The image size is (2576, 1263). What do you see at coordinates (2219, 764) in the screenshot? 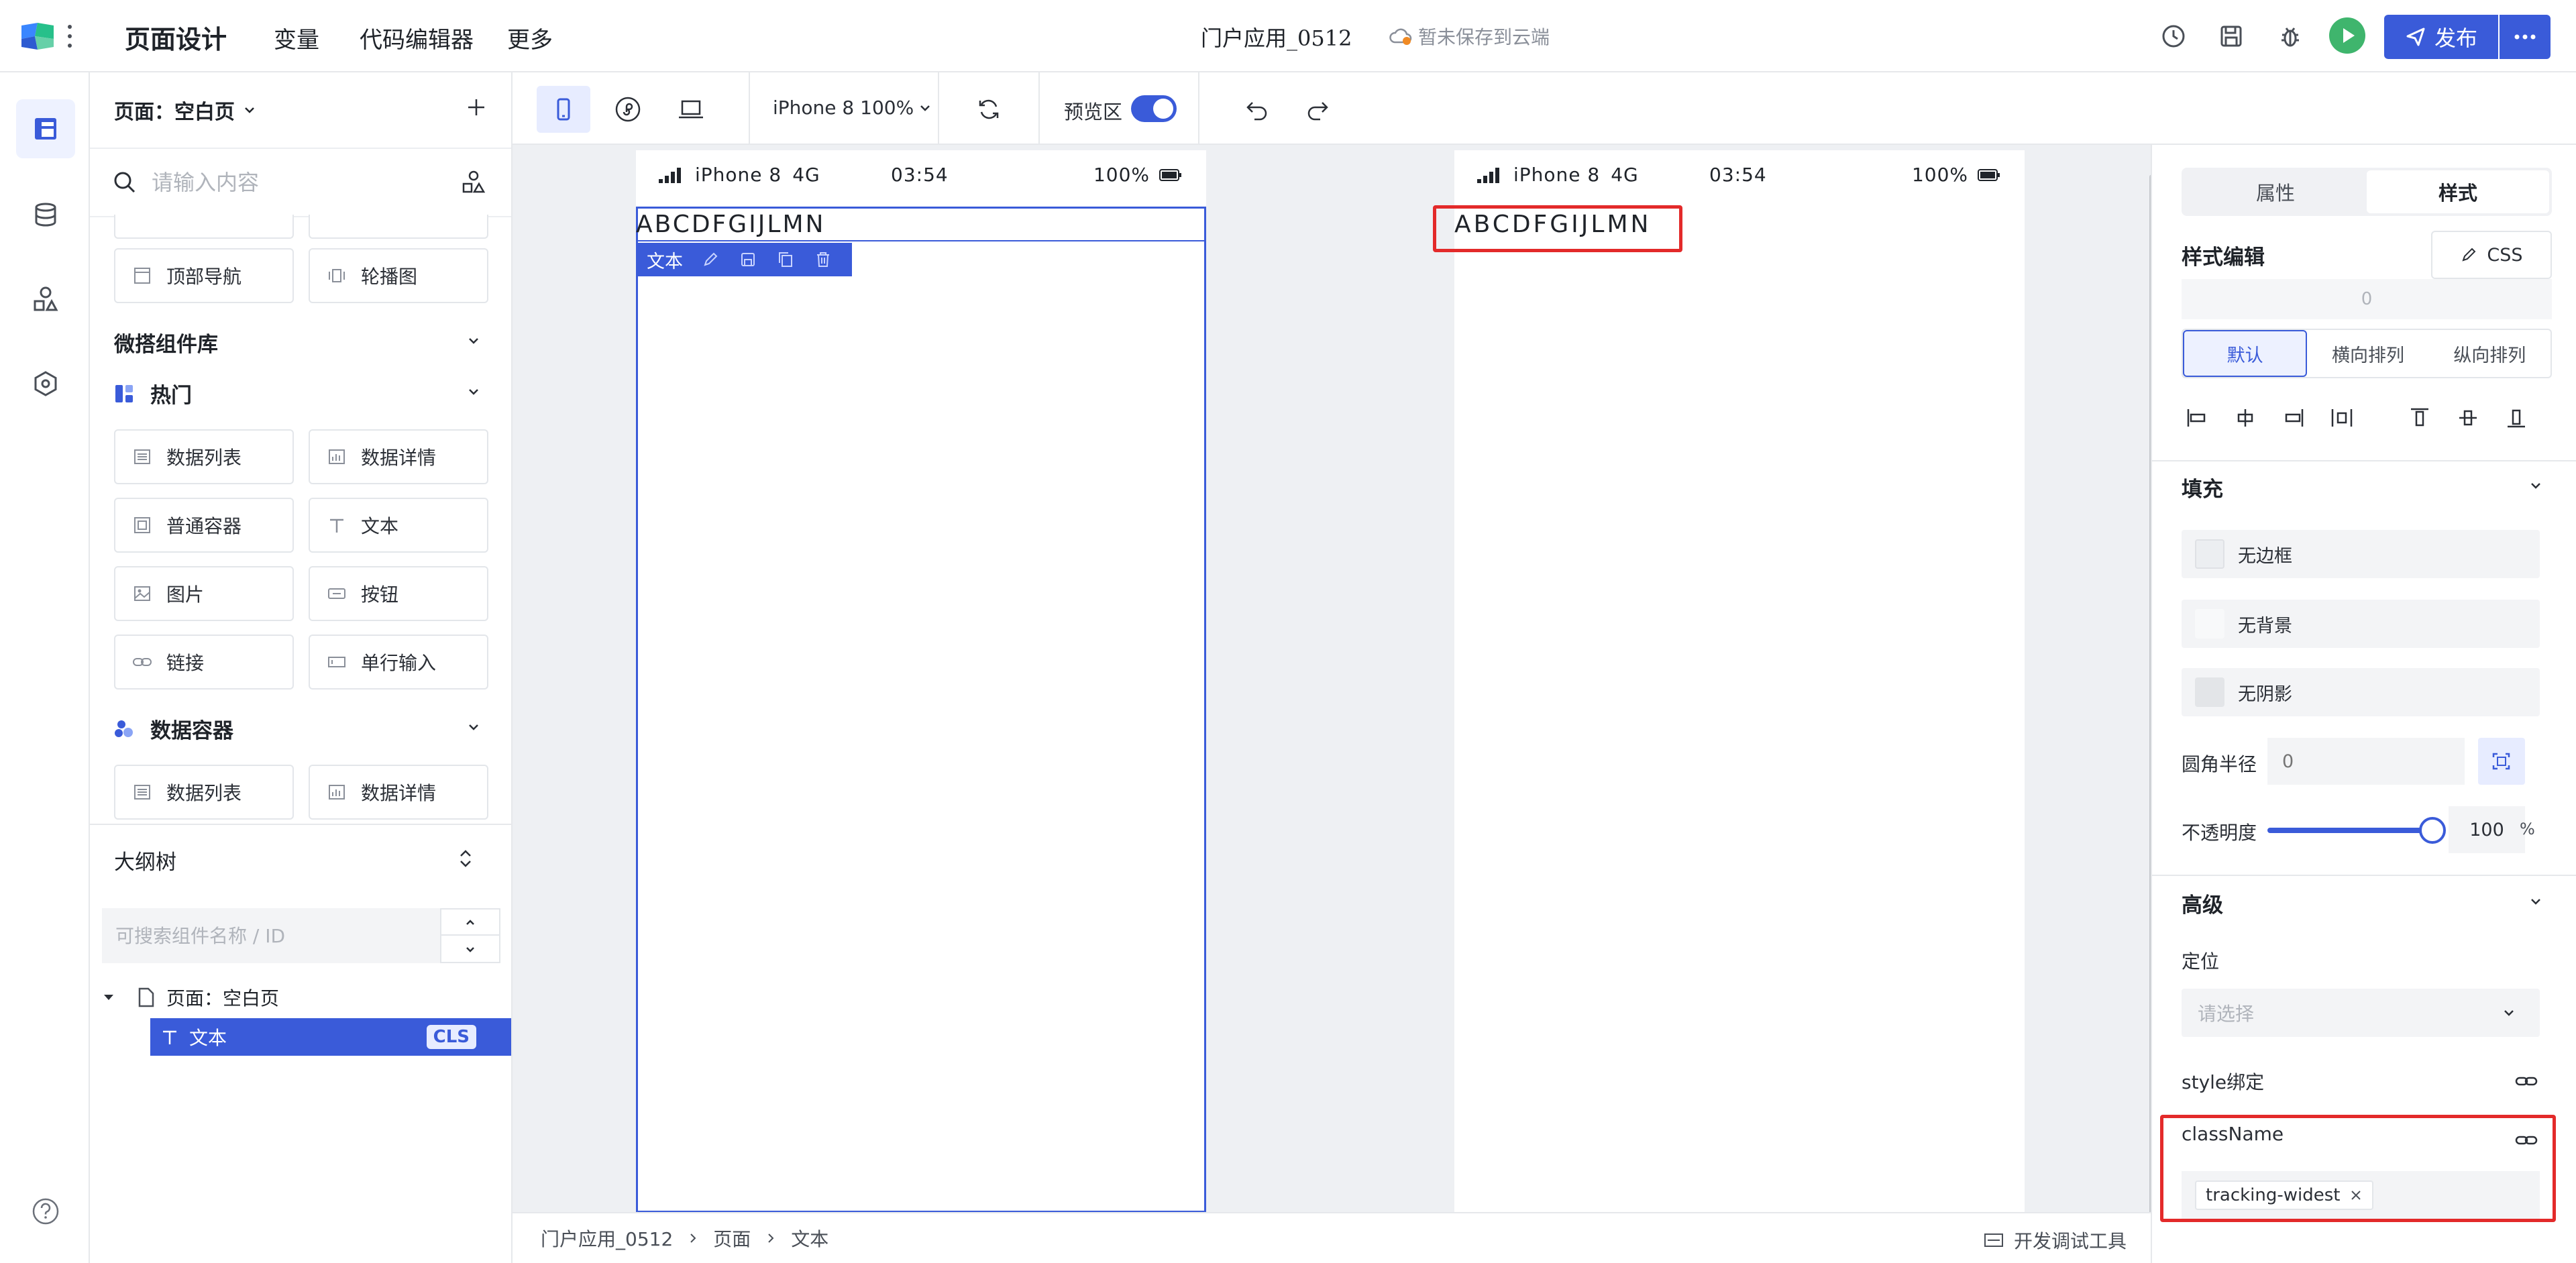
I see `radius-label: 圆角半径` at bounding box center [2219, 764].